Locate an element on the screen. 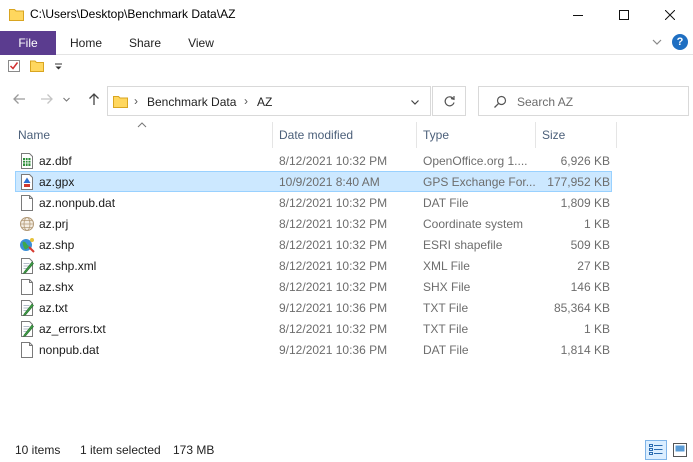  large-icons-view-button is located at coordinates (680, 450).